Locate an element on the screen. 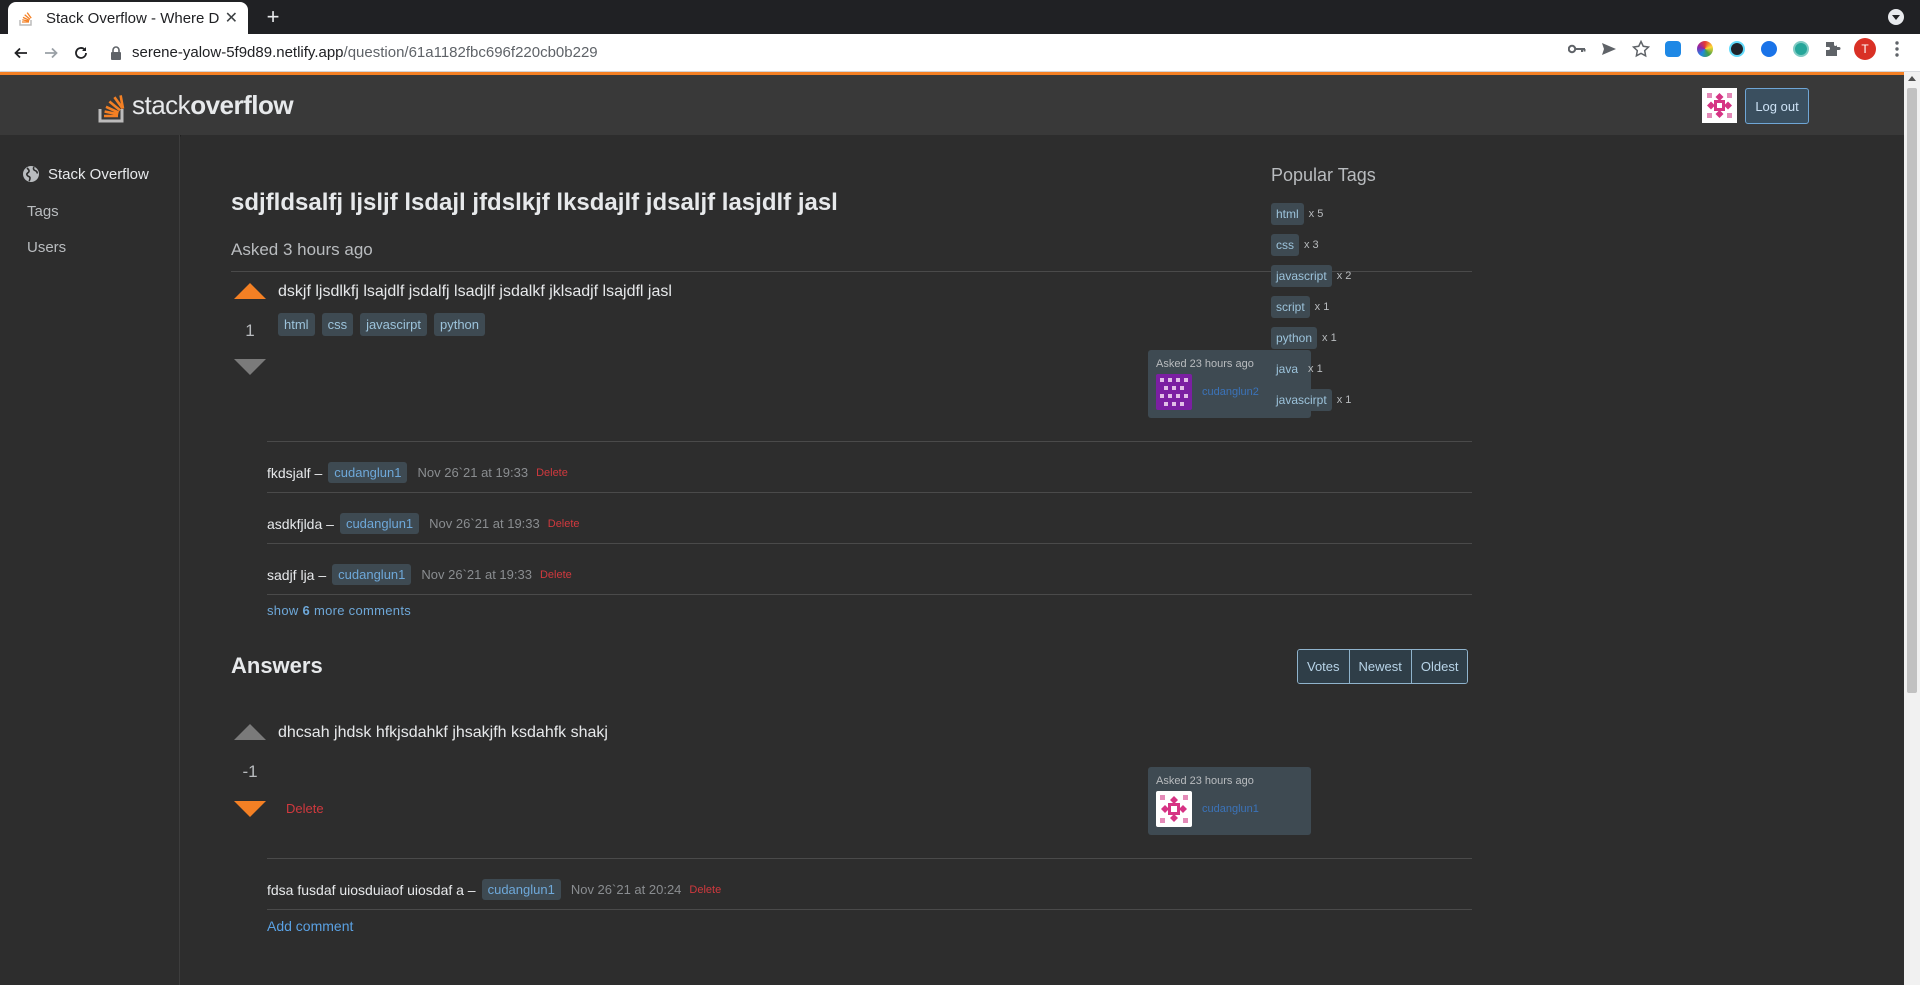 Image resolution: width=1920 pixels, height=985 pixels. extensions-puzzle-icon is located at coordinates (1833, 49).